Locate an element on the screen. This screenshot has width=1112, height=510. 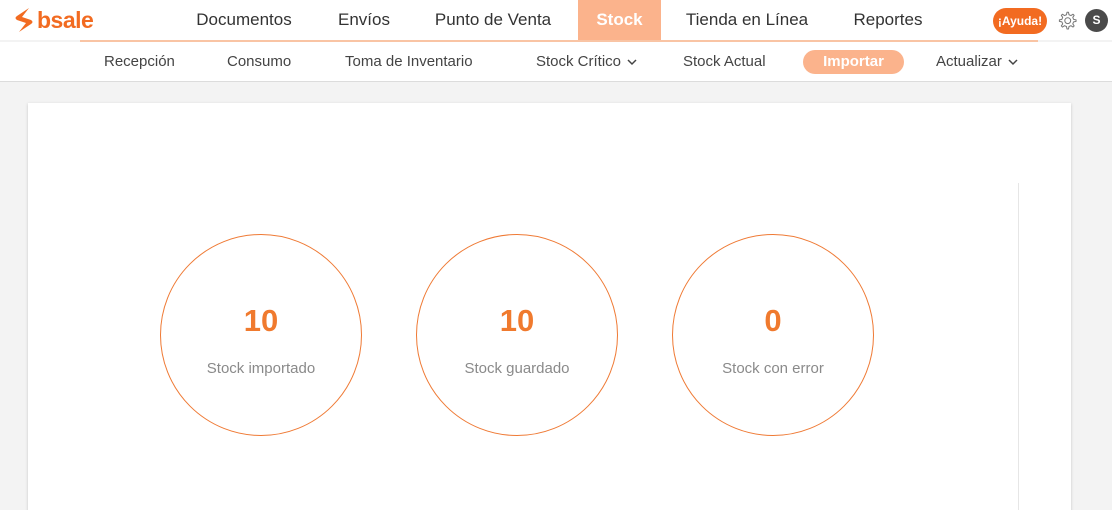
main-nav-envios: Envíos is located at coordinates (364, 20).